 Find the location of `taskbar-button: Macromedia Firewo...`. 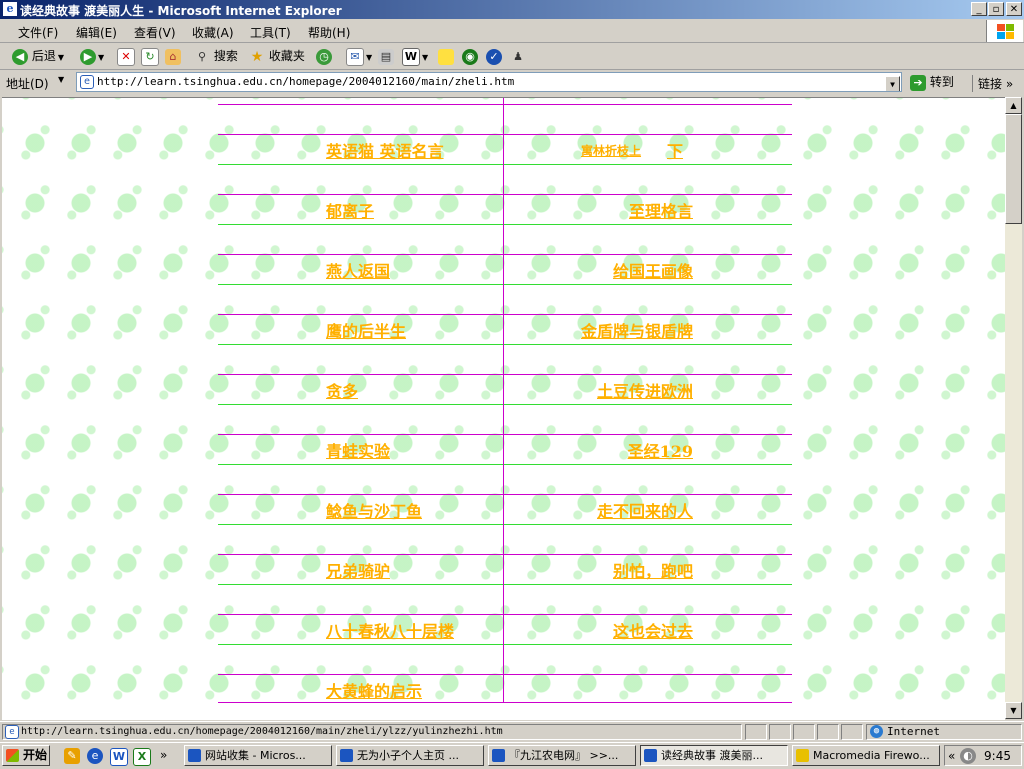

taskbar-button: Macromedia Firewo... is located at coordinates (866, 755).